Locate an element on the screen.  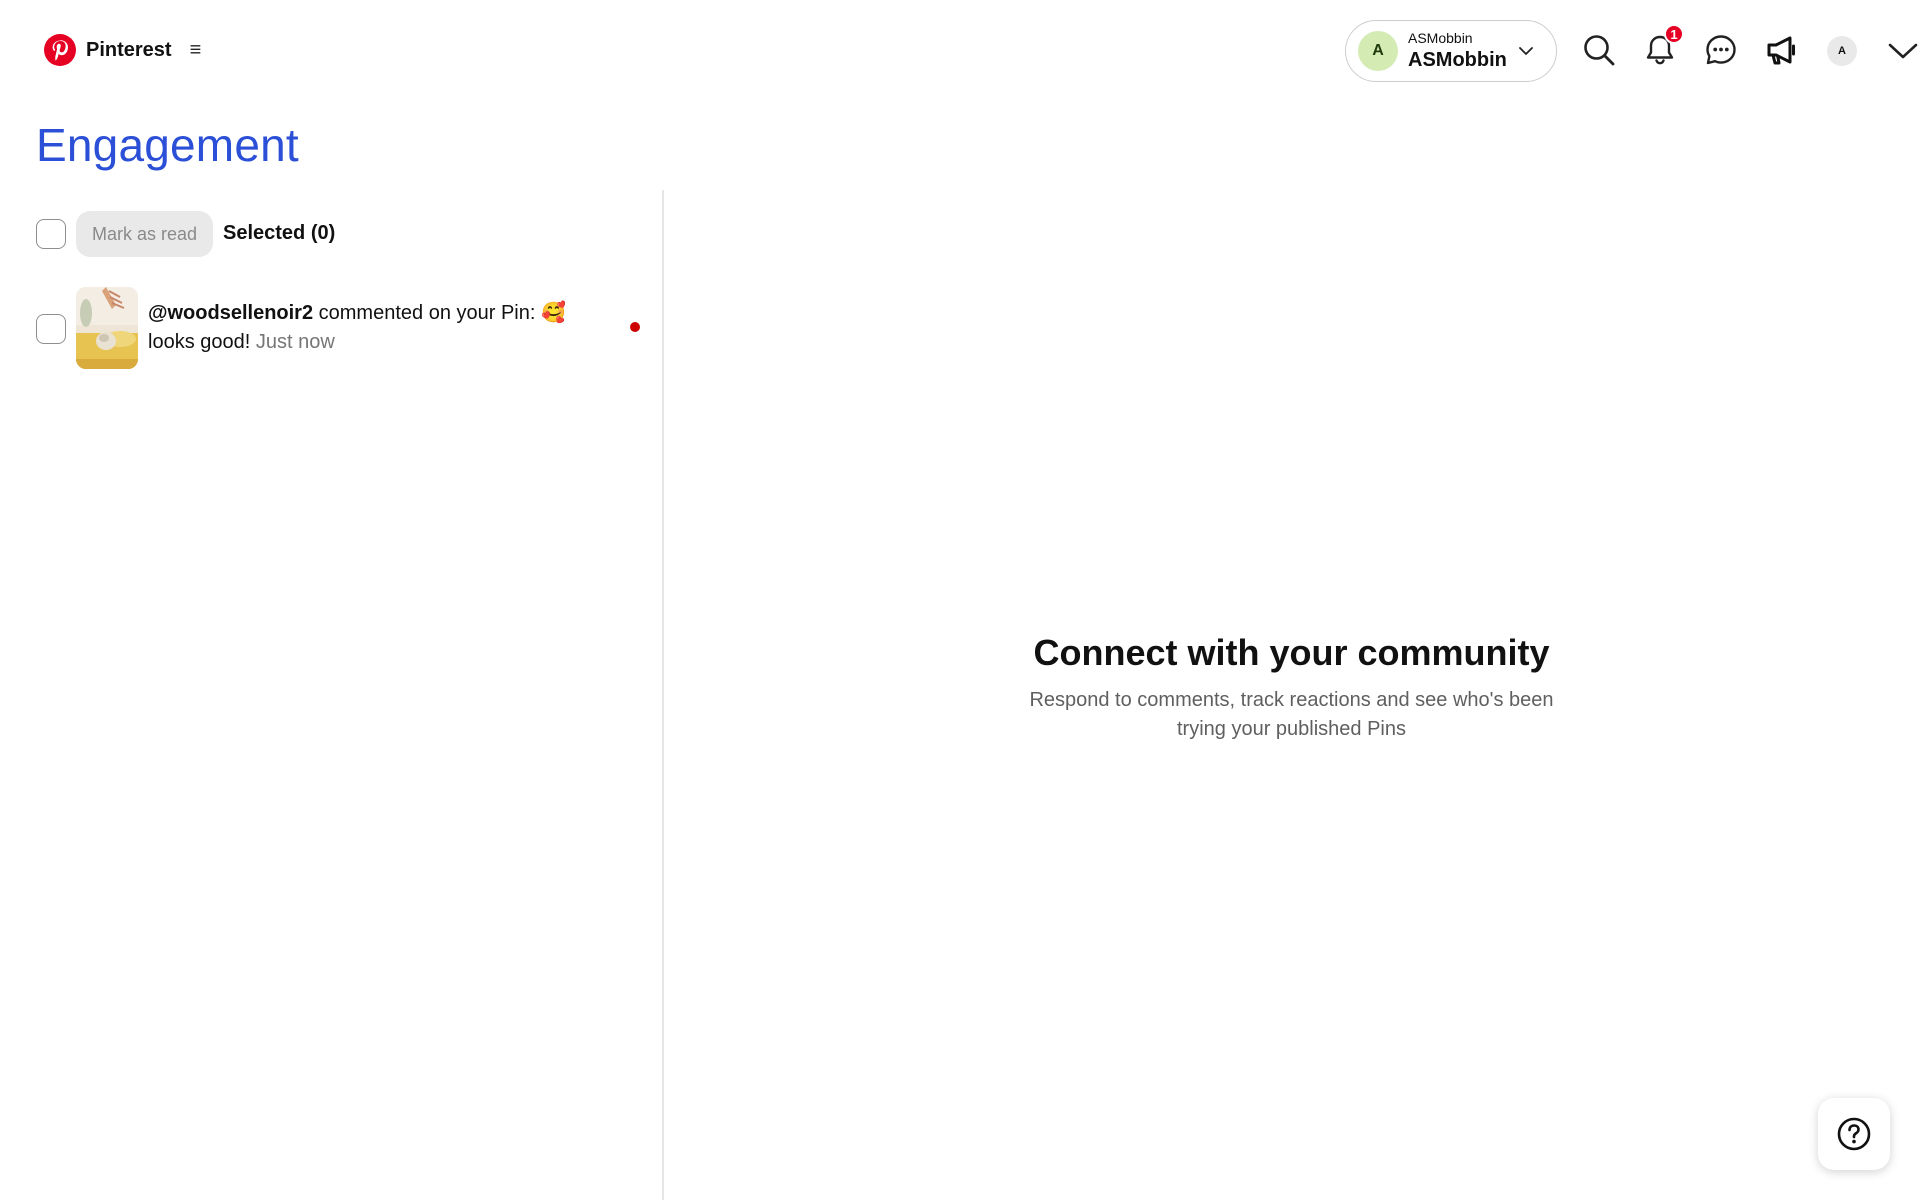
page-title: Engagement is located at coordinates (167, 145).